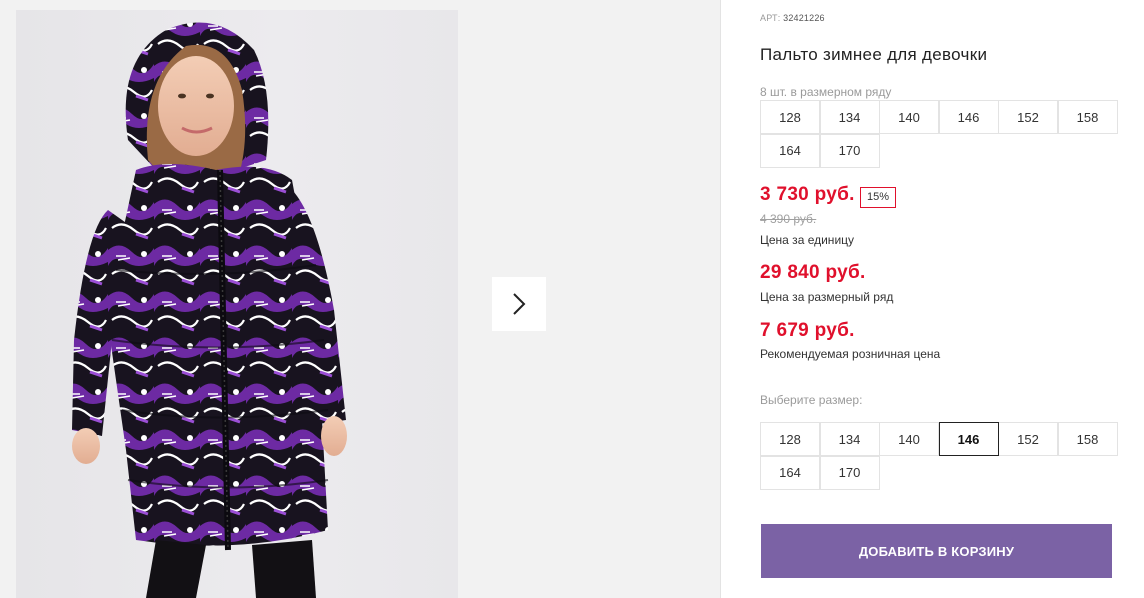 This screenshot has width=1144, height=598. Describe the element at coordinates (1087, 439) in the screenshot. I see `size-option-158: 158` at that location.